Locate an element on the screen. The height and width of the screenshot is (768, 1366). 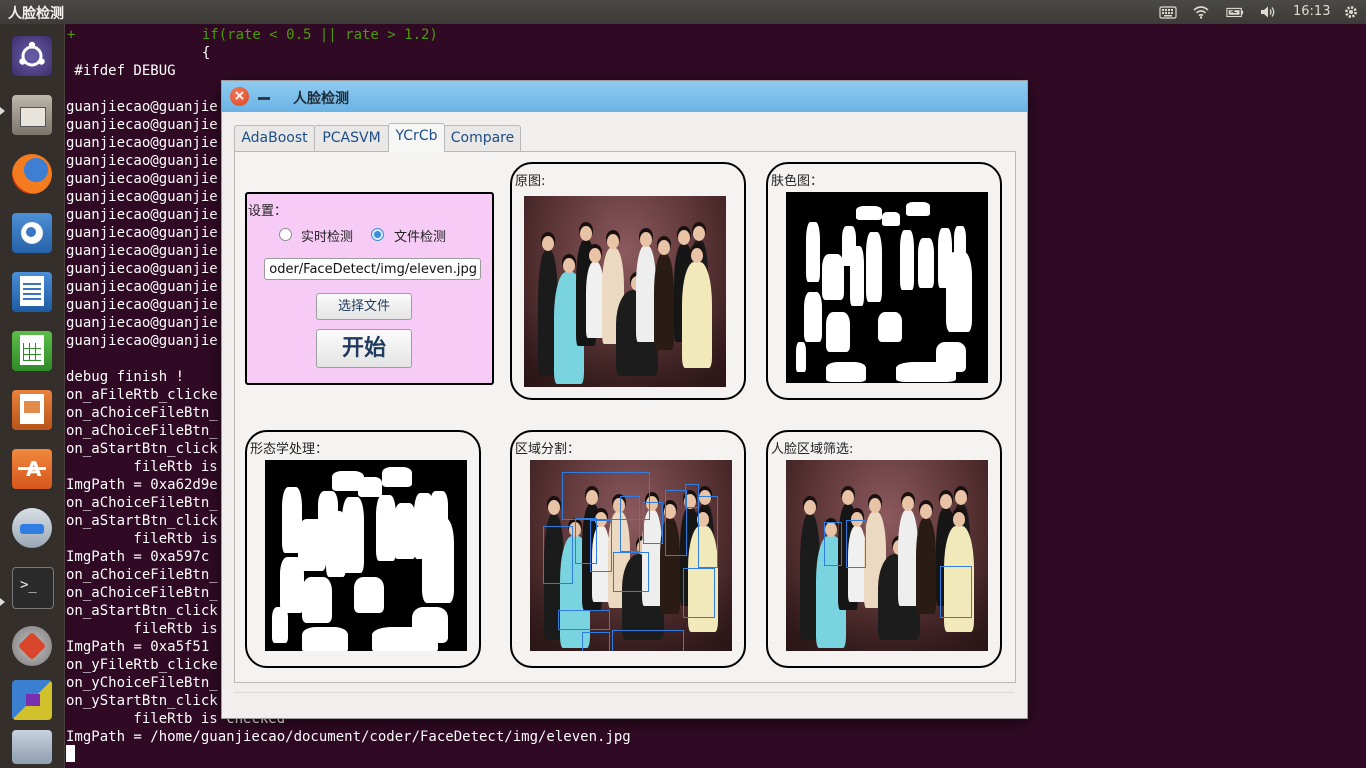
tab-ycrcb: YCrCb is located at coordinates (416, 137).